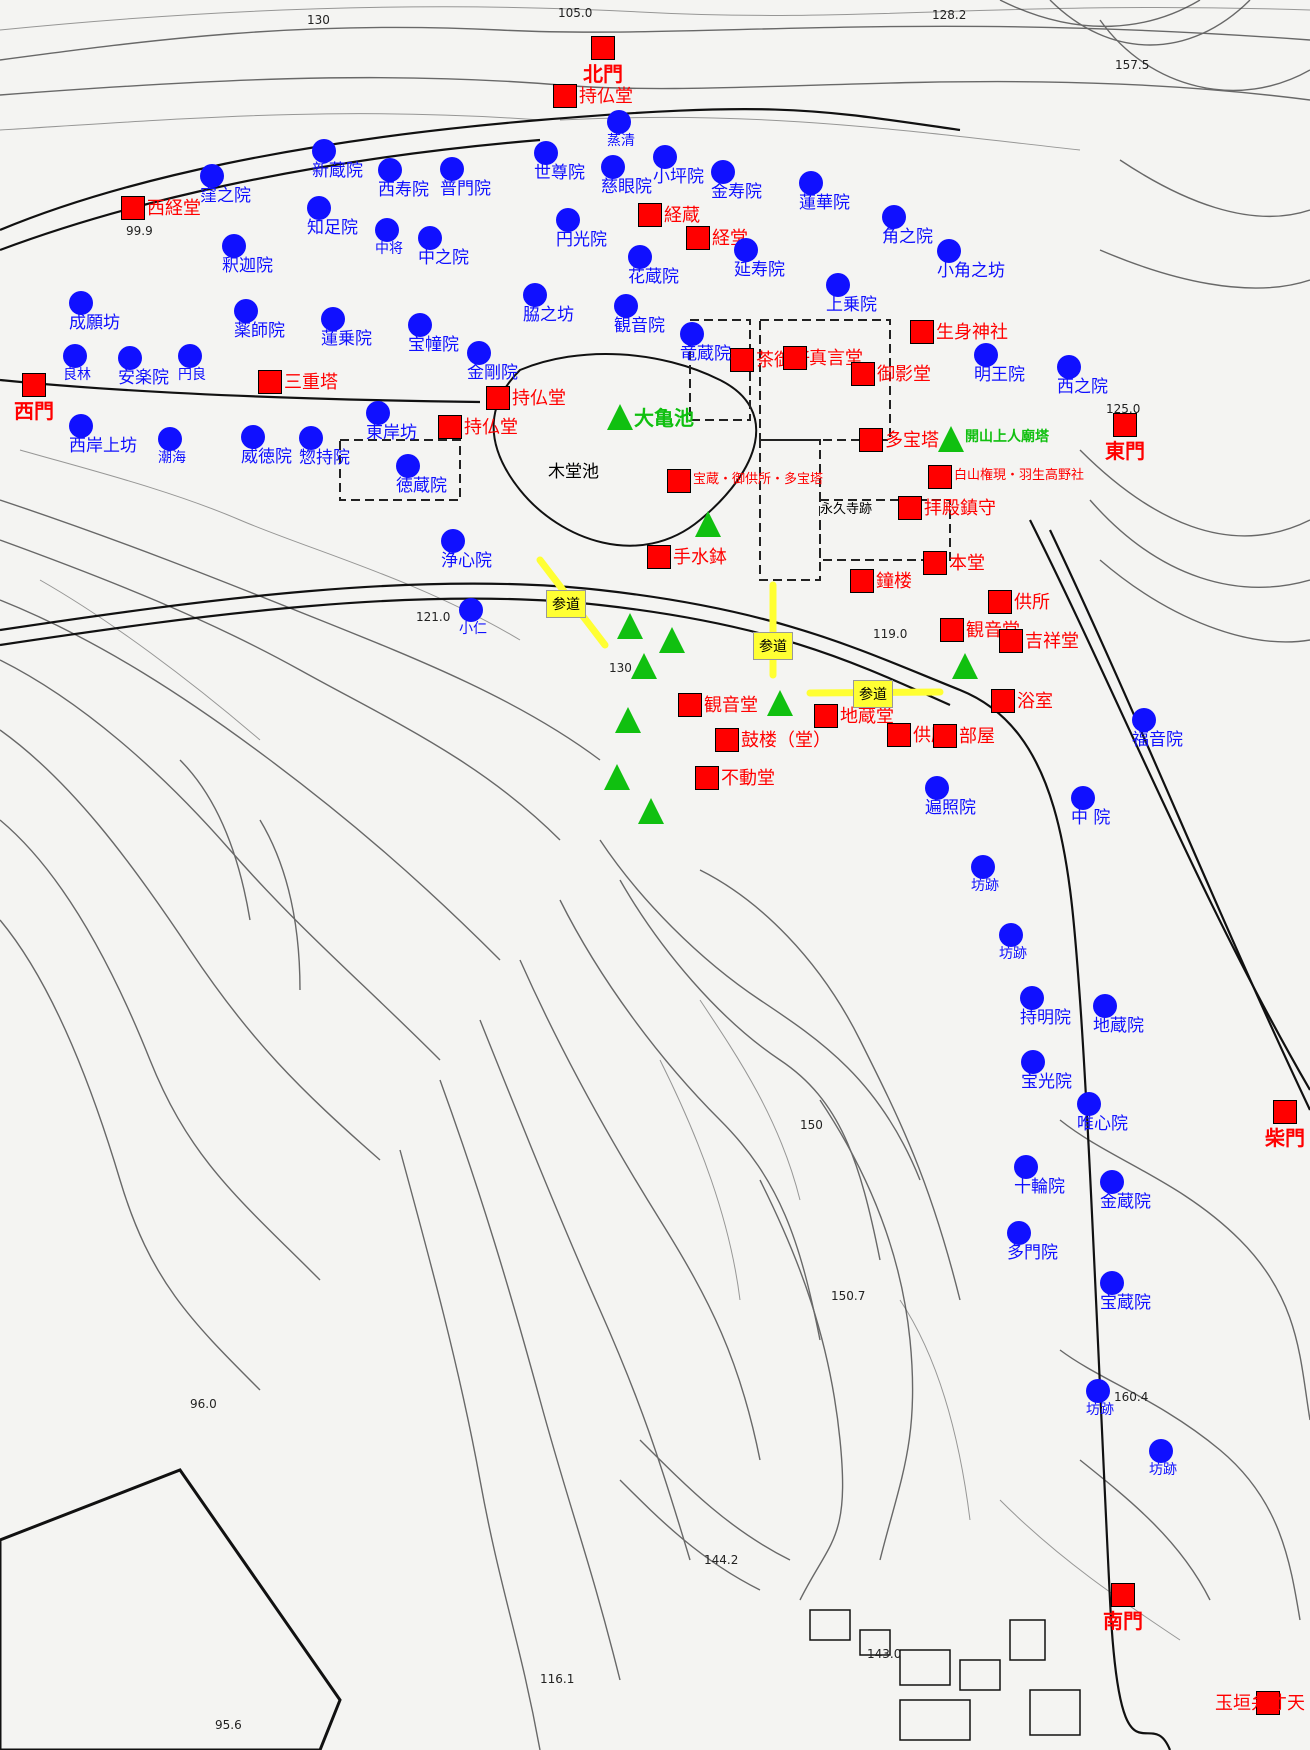 The width and height of the screenshot is (1310, 1750). I want to click on building-label: 経蔵, so click(682, 215).